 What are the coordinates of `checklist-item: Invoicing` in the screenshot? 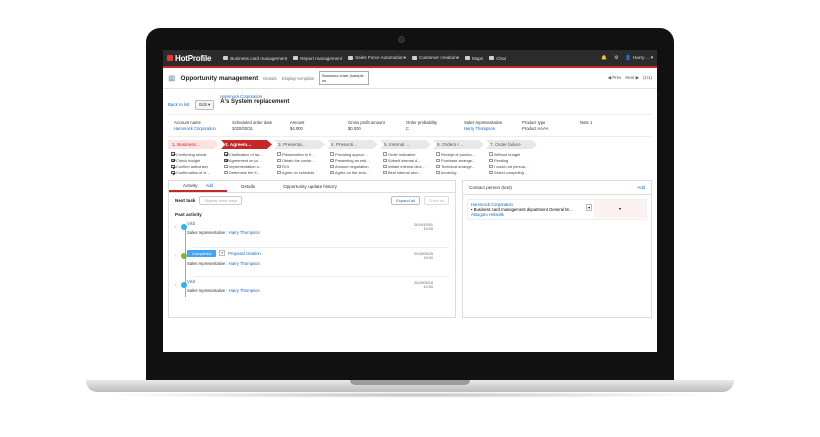 It's located at (461, 173).